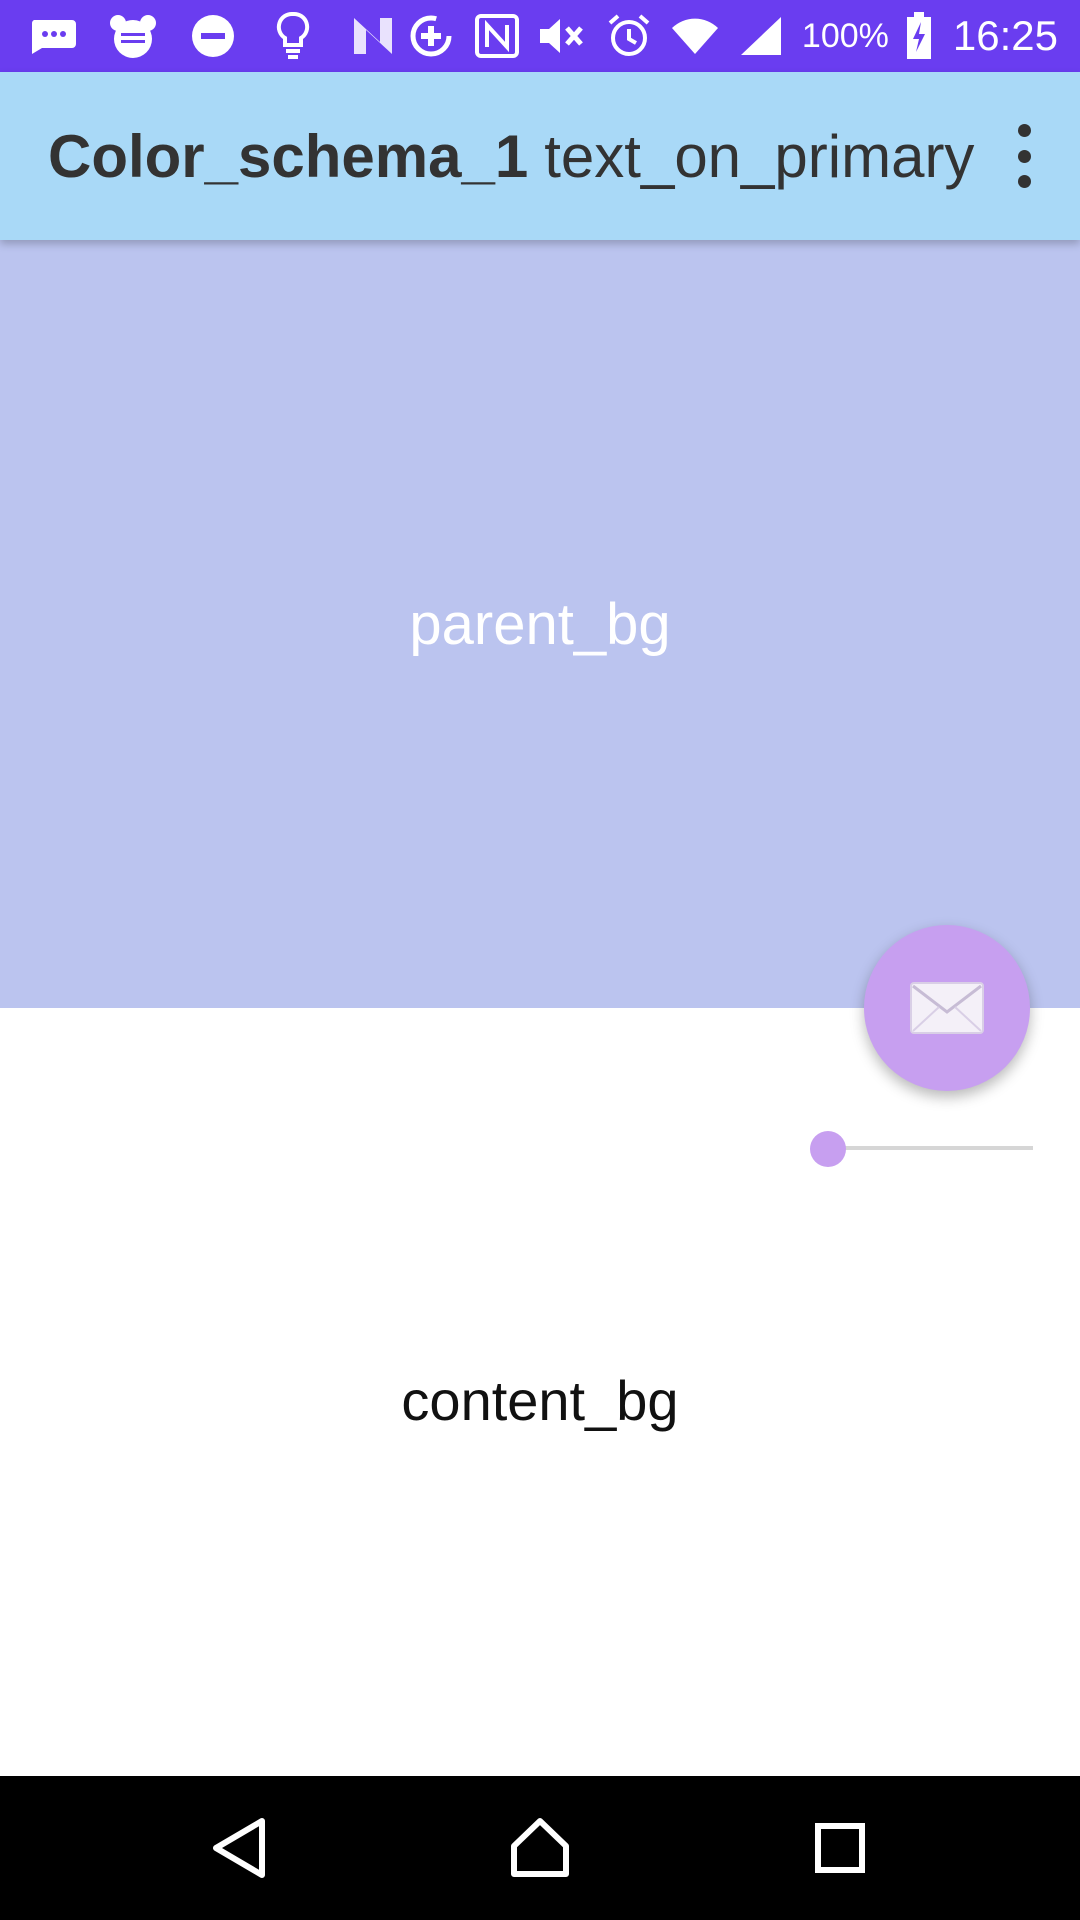 The width and height of the screenshot is (1080, 1920). I want to click on mail-icon, so click(947, 1008).